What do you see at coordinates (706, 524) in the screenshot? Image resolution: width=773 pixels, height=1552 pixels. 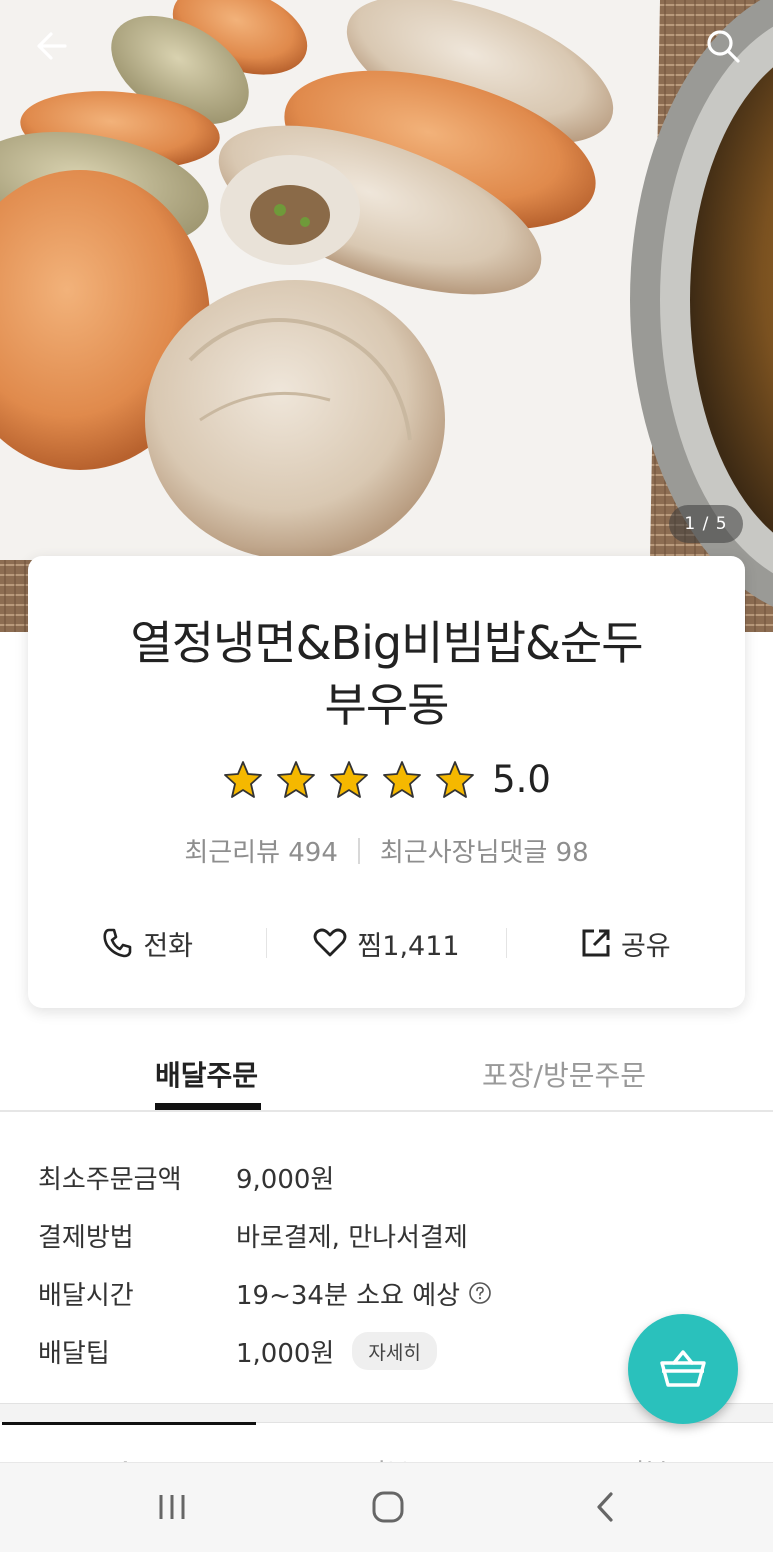 I see `image-page-counter: 1 / 5` at bounding box center [706, 524].